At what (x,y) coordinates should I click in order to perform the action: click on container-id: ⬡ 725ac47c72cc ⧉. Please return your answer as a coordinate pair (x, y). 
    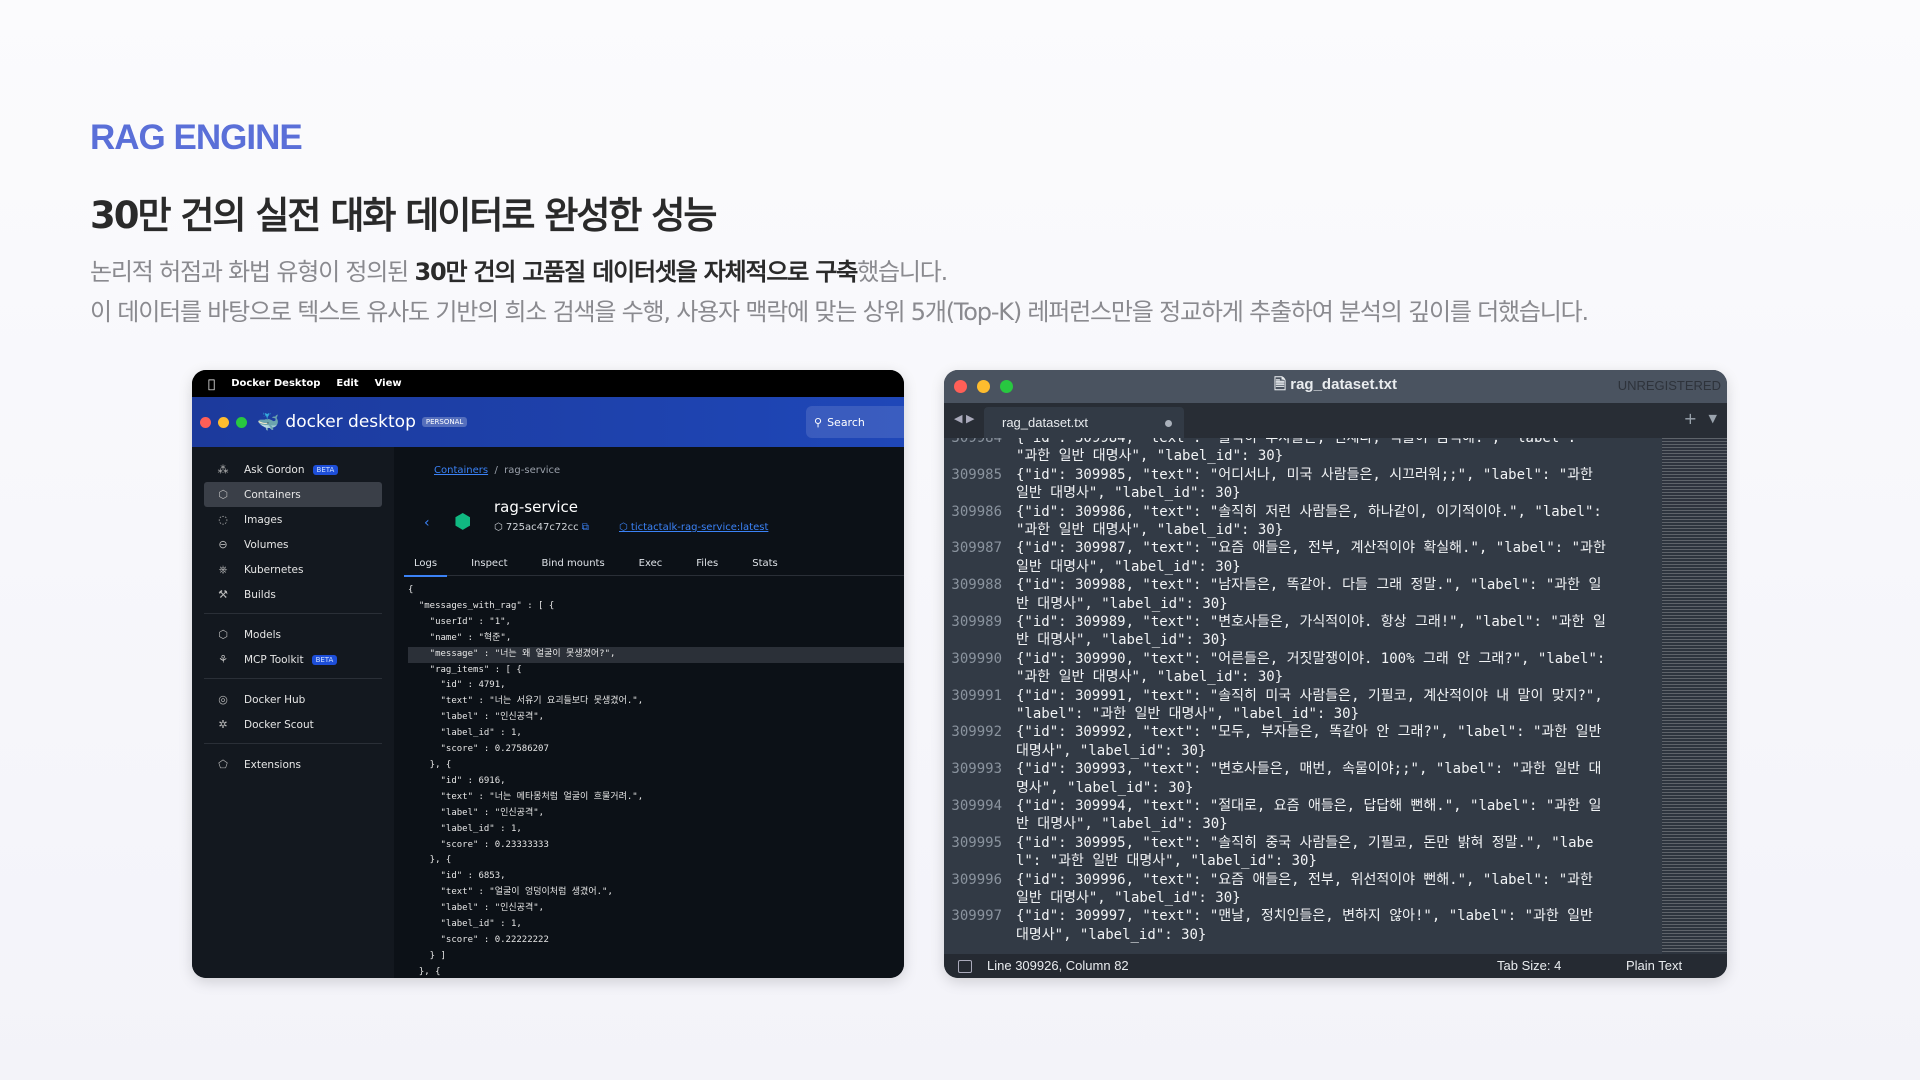
    Looking at the image, I should click on (541, 527).